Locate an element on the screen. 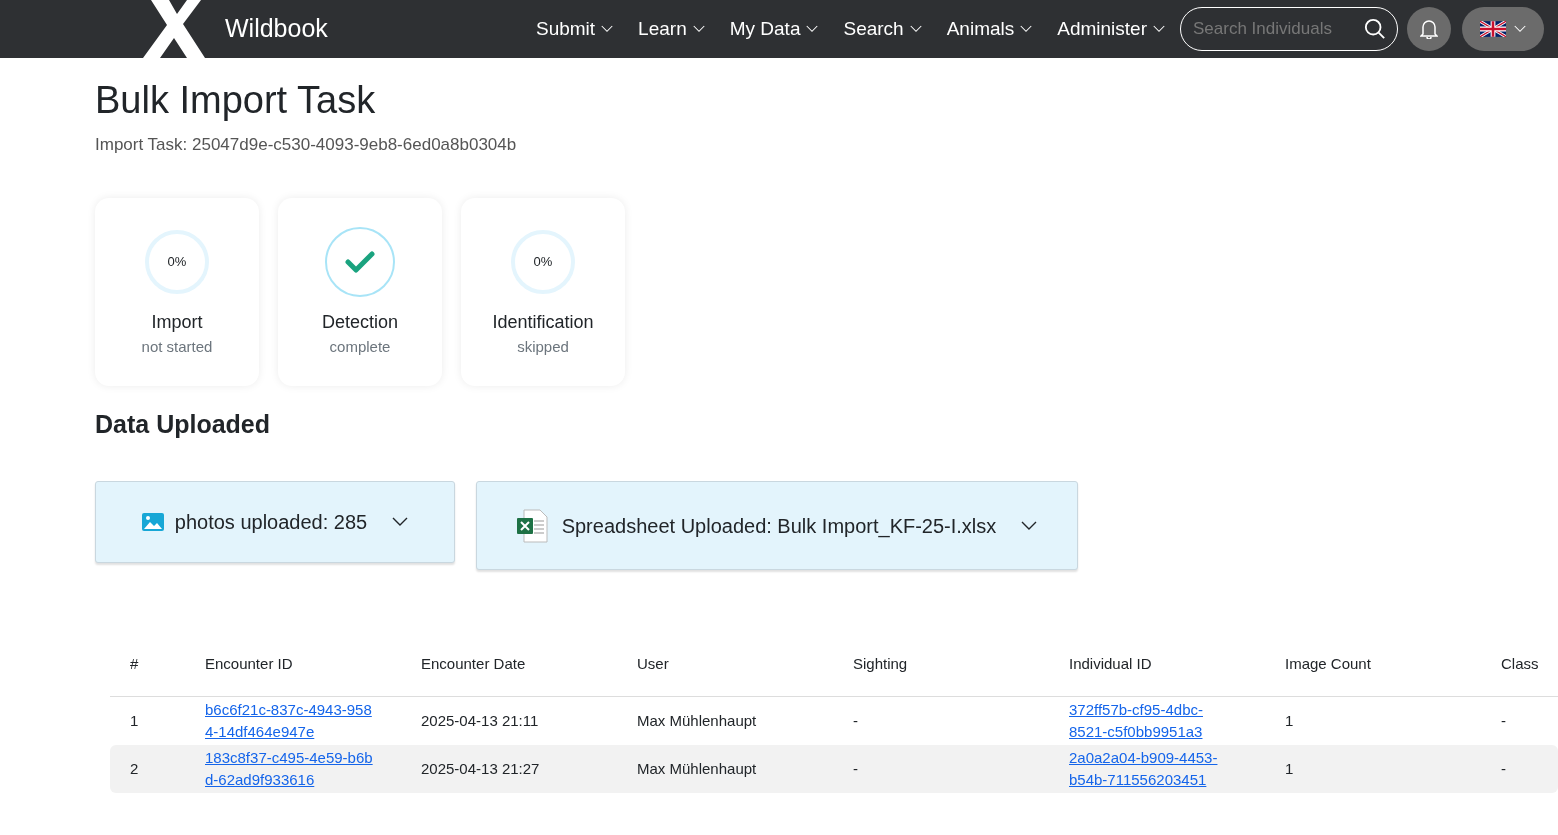 The image size is (1558, 835). step-label: Detection is located at coordinates (359, 322).